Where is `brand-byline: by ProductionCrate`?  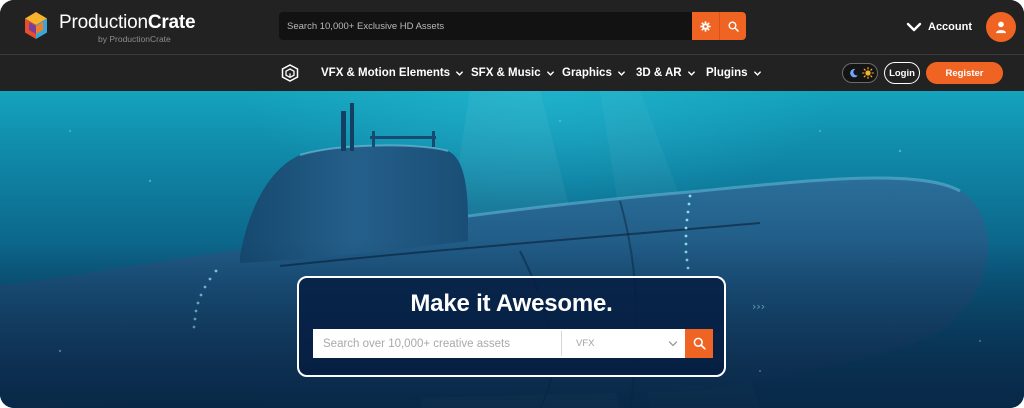
brand-byline: by ProductionCrate is located at coordinates (134, 39).